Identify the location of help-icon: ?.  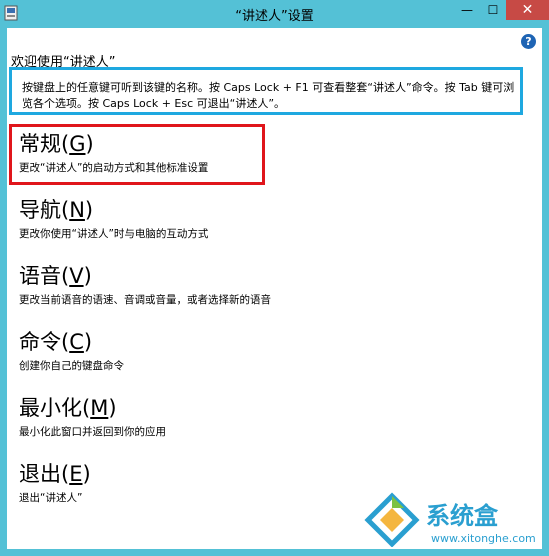
(528, 41).